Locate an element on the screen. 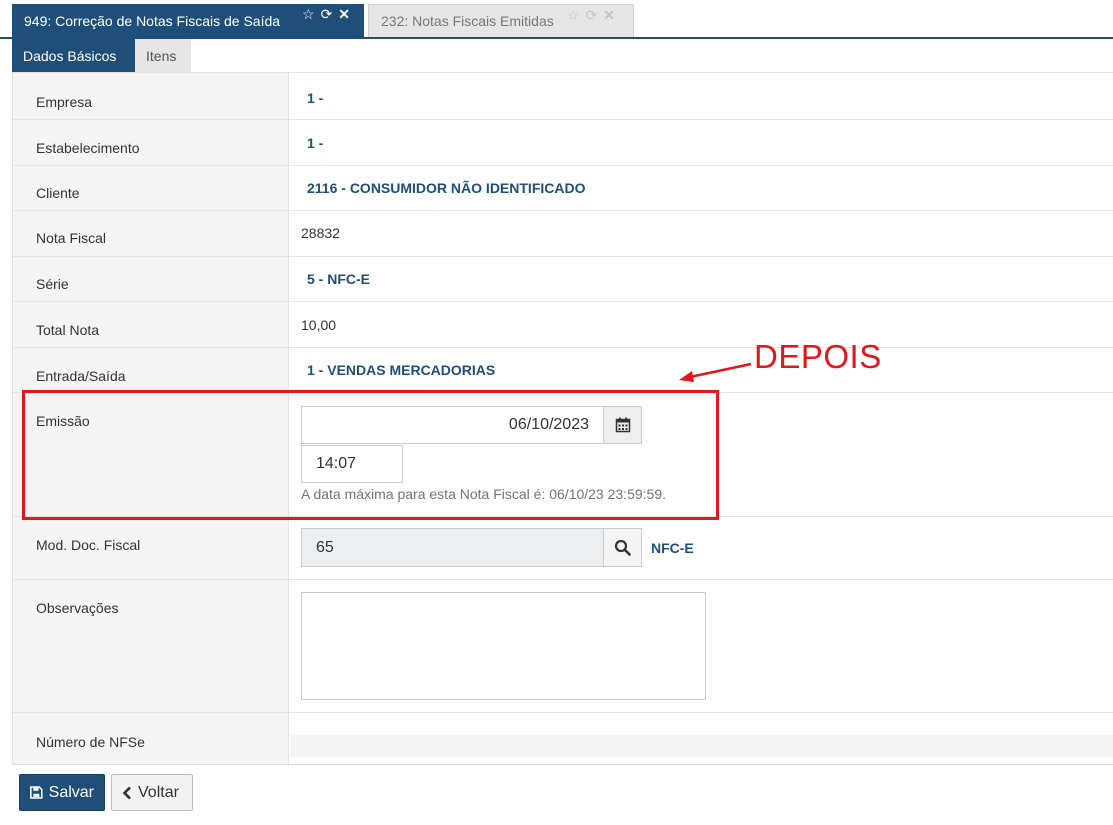  field-row-mod-doc-fiscal: Mod. Doc. Fiscal 65 NFC-E is located at coordinates (563, 548).